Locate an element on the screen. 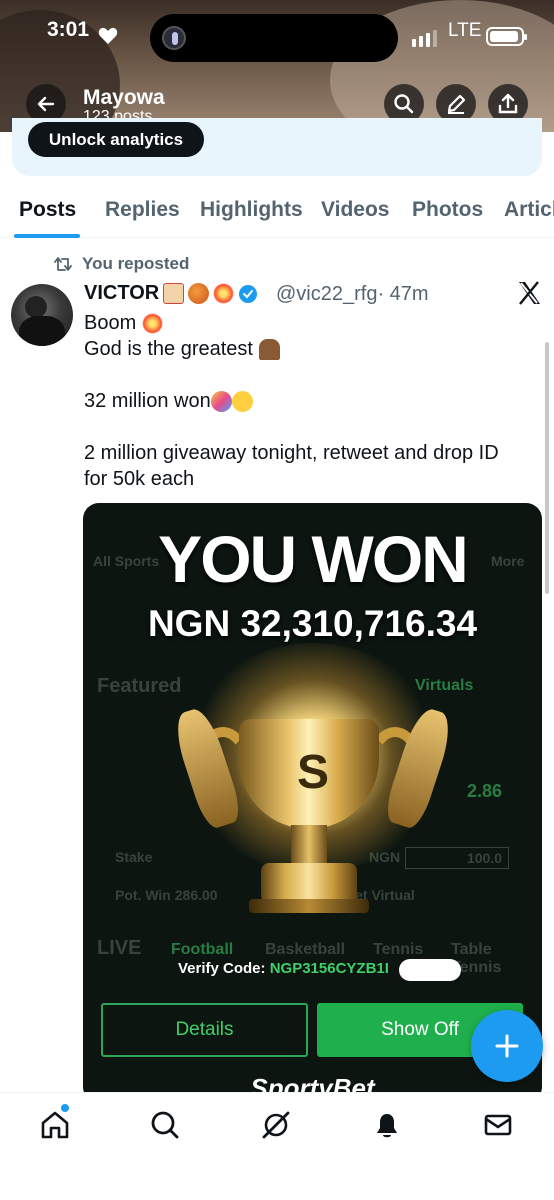 The width and height of the screenshot is (554, 1200). bottom-nav is located at coordinates (277, 1146).